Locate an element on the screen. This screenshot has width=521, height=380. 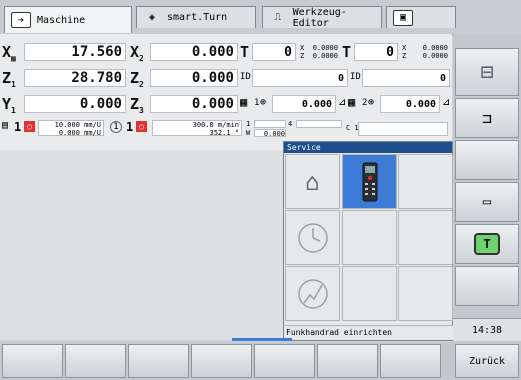
tool-t-value: 0 is located at coordinates (274, 52).